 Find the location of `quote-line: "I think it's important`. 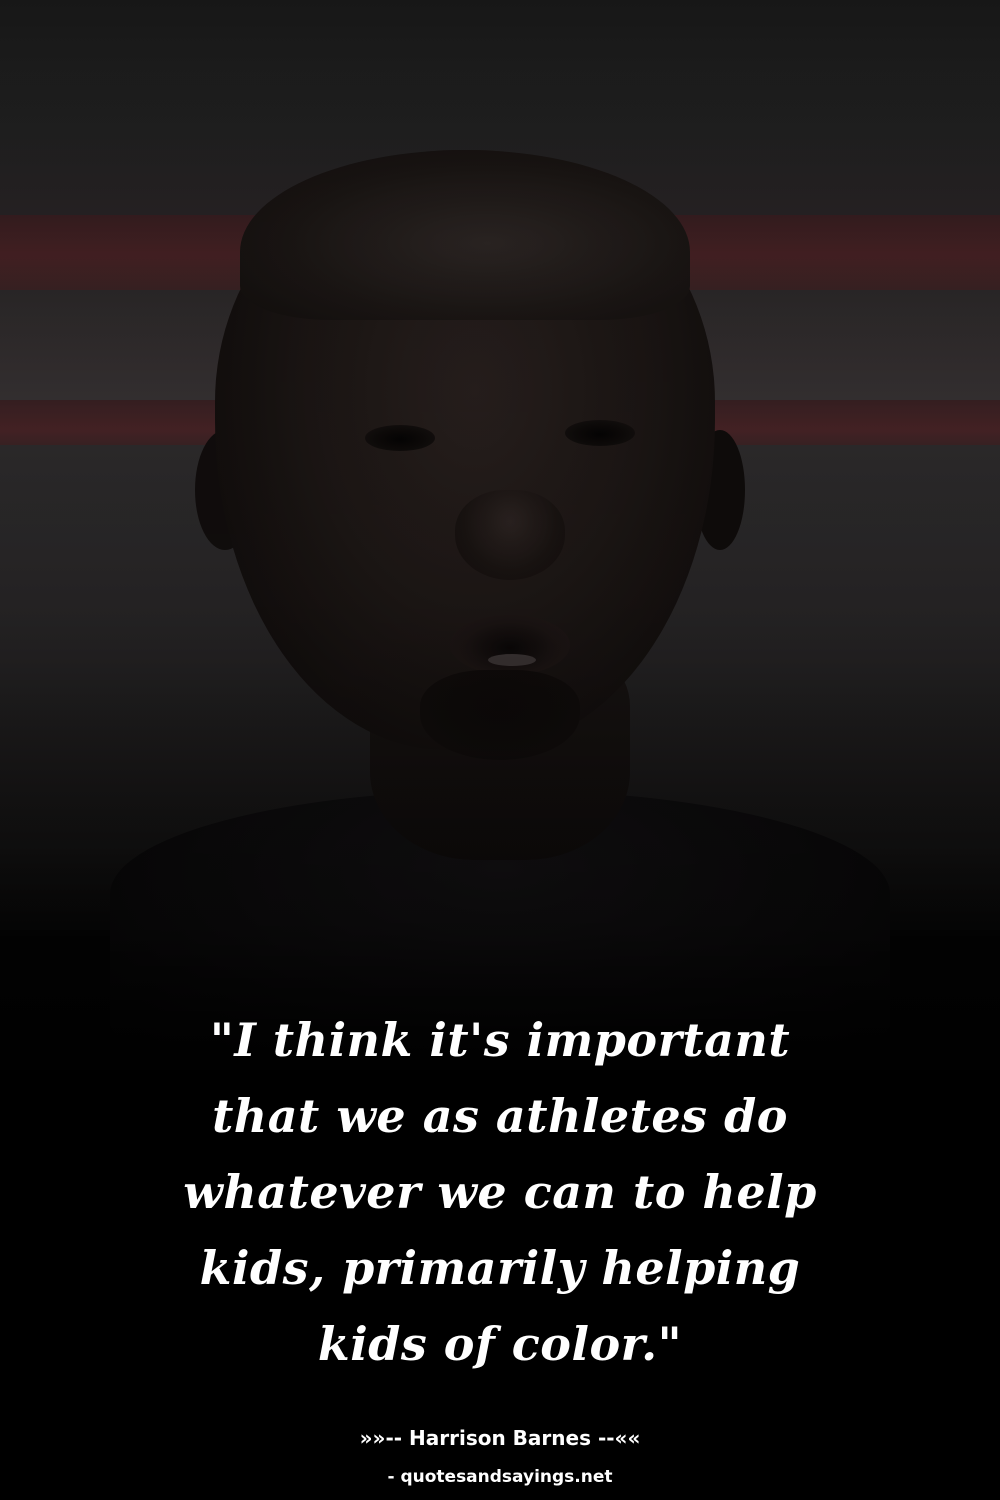

quote-line: "I think it's important is located at coordinates (500, 1040).